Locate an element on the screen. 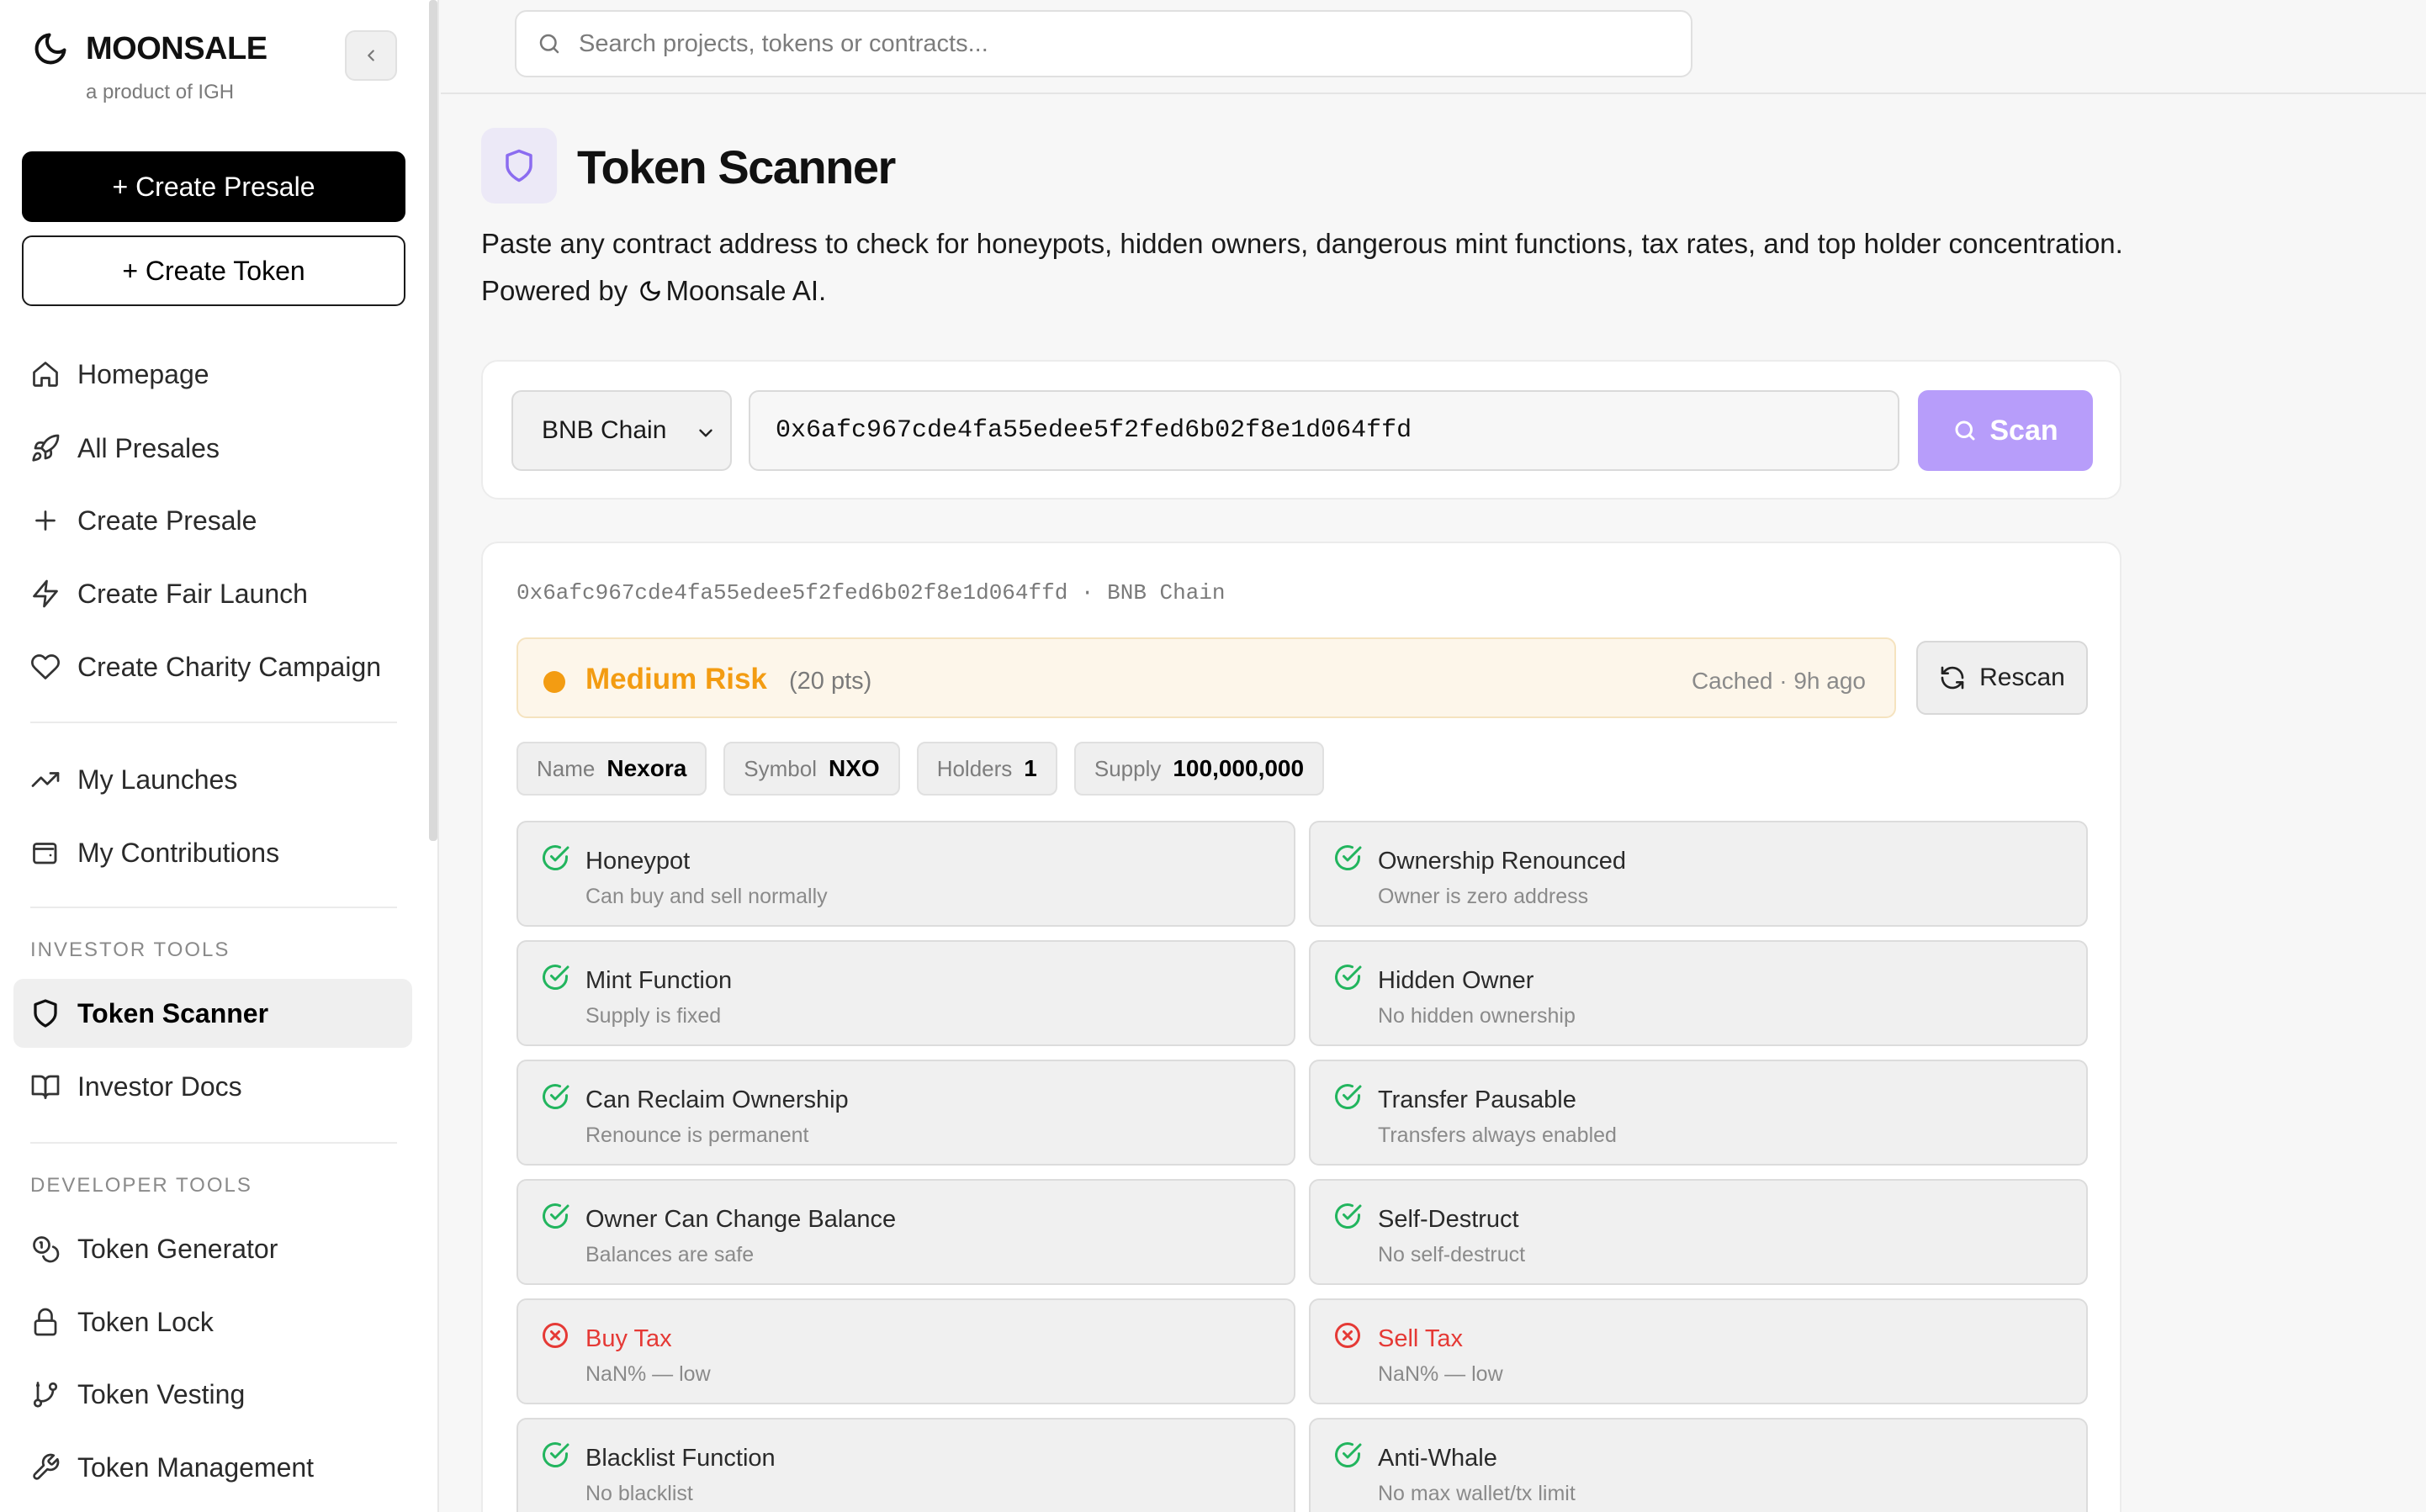  scan-button: Scan is located at coordinates (2005, 430).